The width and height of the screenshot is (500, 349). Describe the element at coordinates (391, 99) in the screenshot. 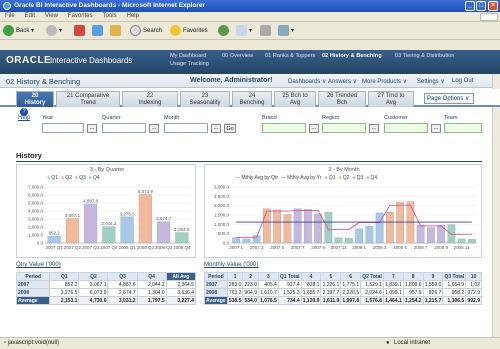

I see `tab-trnd-to-avg: 27 Trnd to Avg` at that location.